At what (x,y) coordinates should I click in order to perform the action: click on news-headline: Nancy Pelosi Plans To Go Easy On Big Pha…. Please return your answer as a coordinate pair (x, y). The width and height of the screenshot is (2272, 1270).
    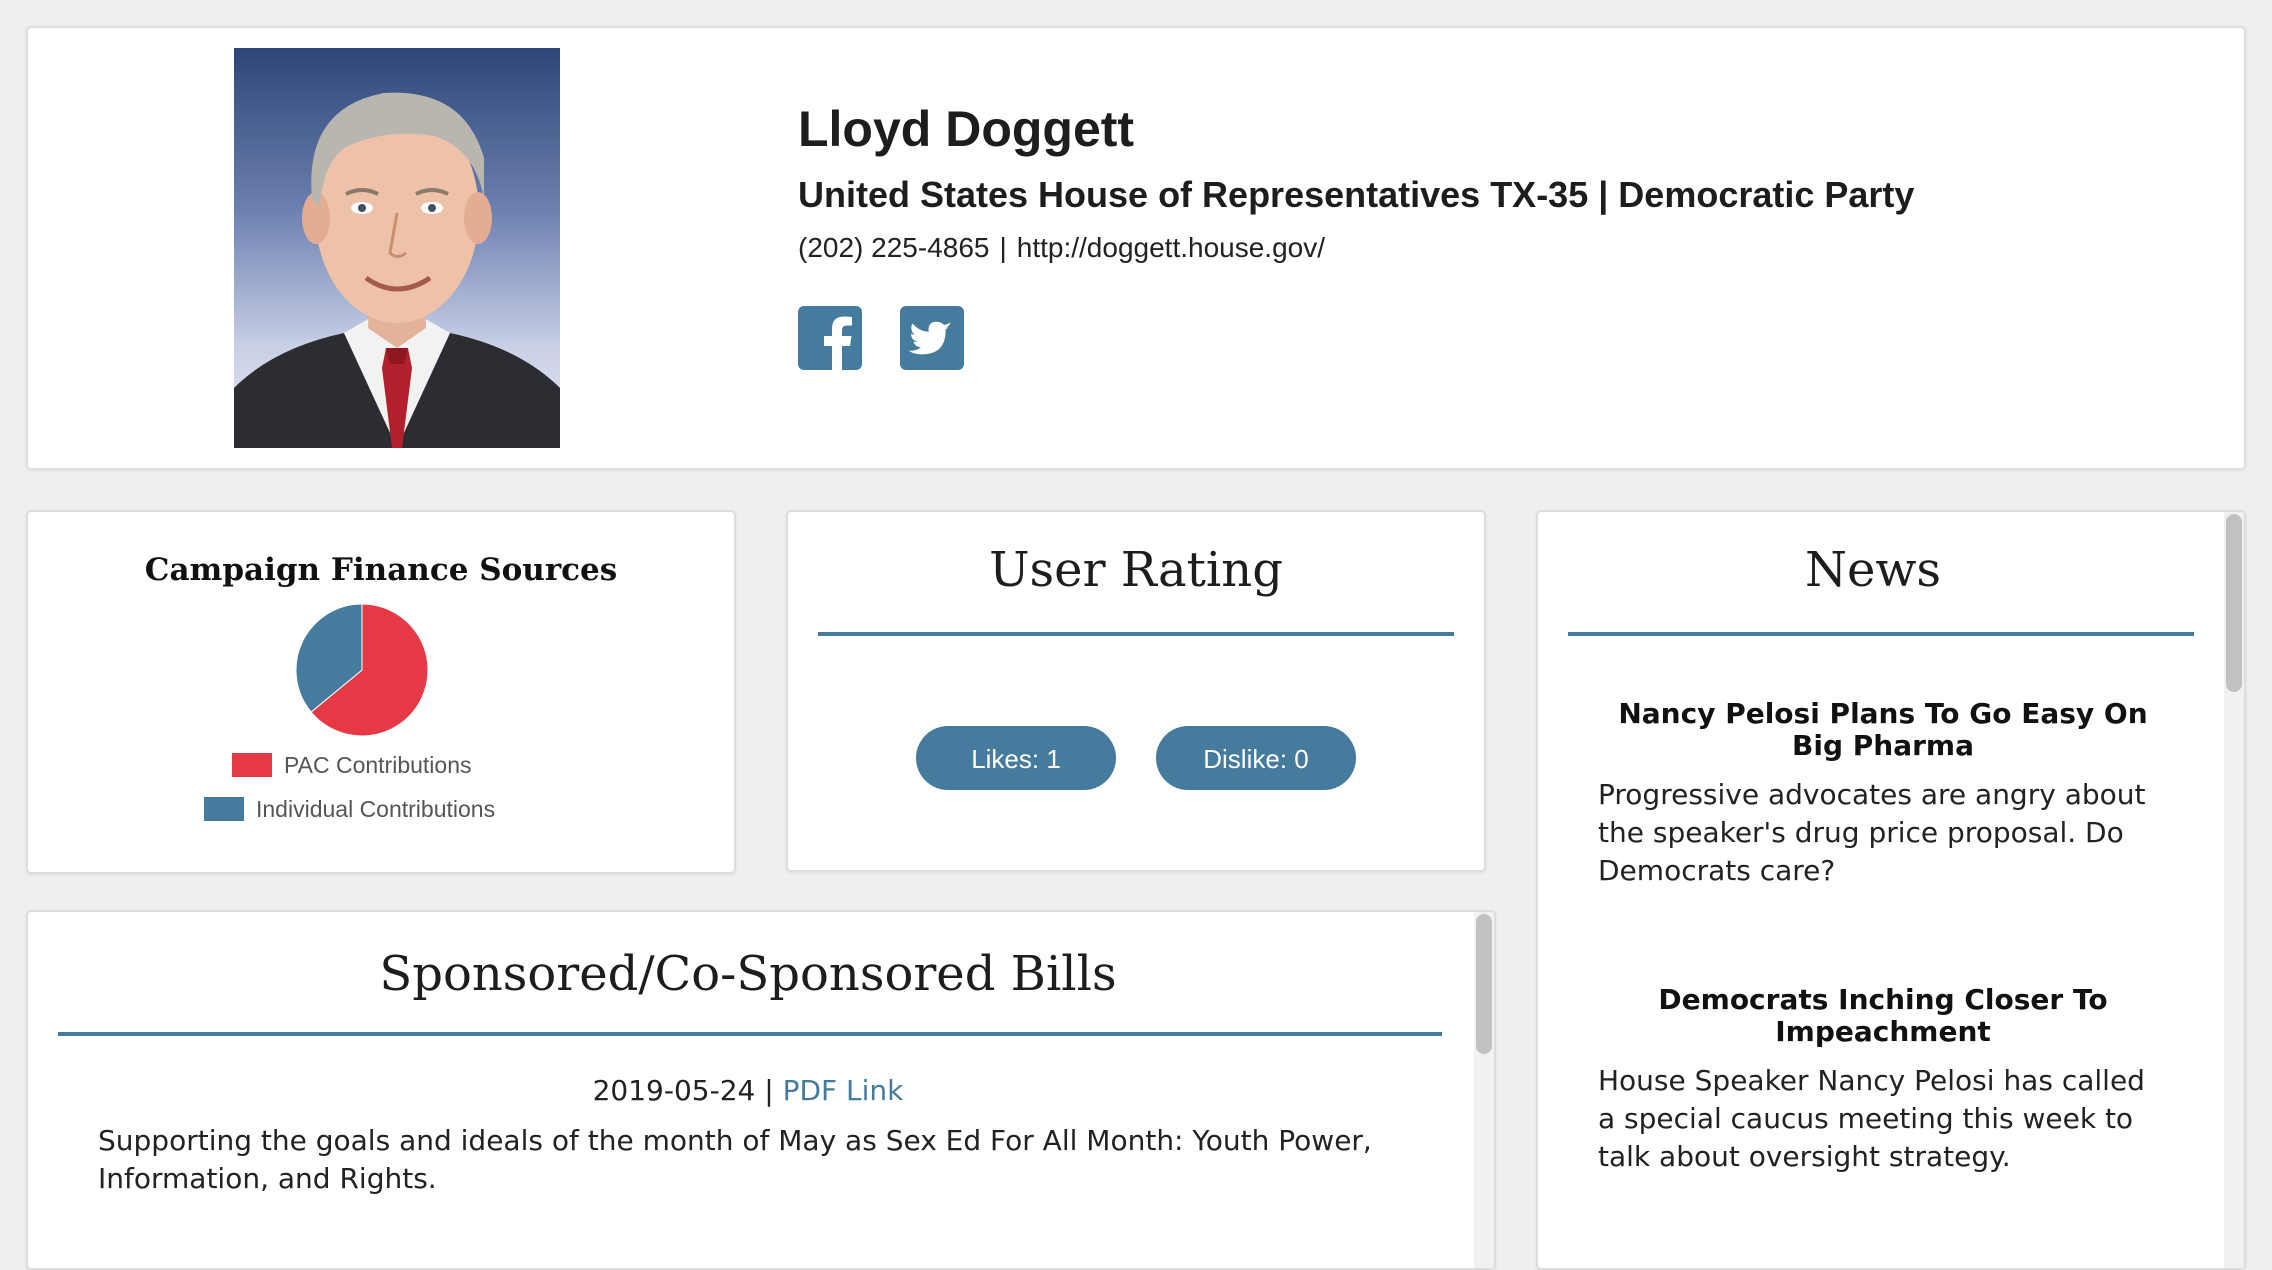
    Looking at the image, I should click on (1883, 730).